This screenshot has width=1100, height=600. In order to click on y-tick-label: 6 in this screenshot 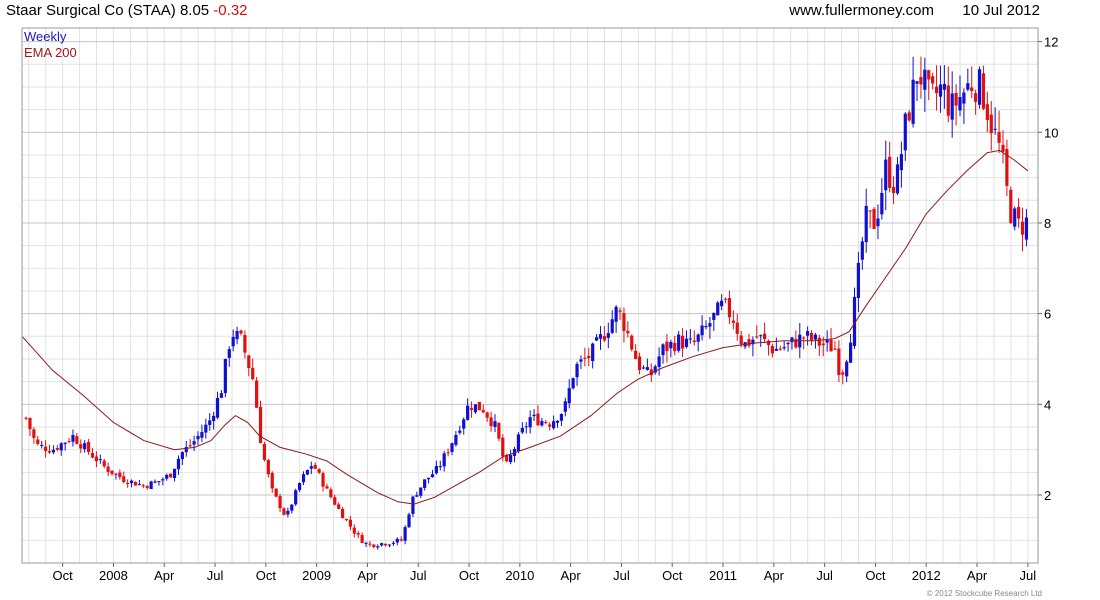, I will do `click(1047, 314)`.